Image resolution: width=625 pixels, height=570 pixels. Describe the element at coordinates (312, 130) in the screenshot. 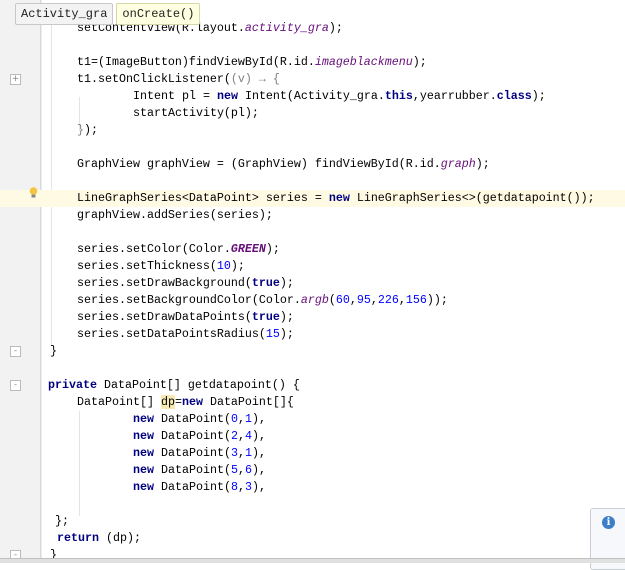

I see `code-line: });` at that location.